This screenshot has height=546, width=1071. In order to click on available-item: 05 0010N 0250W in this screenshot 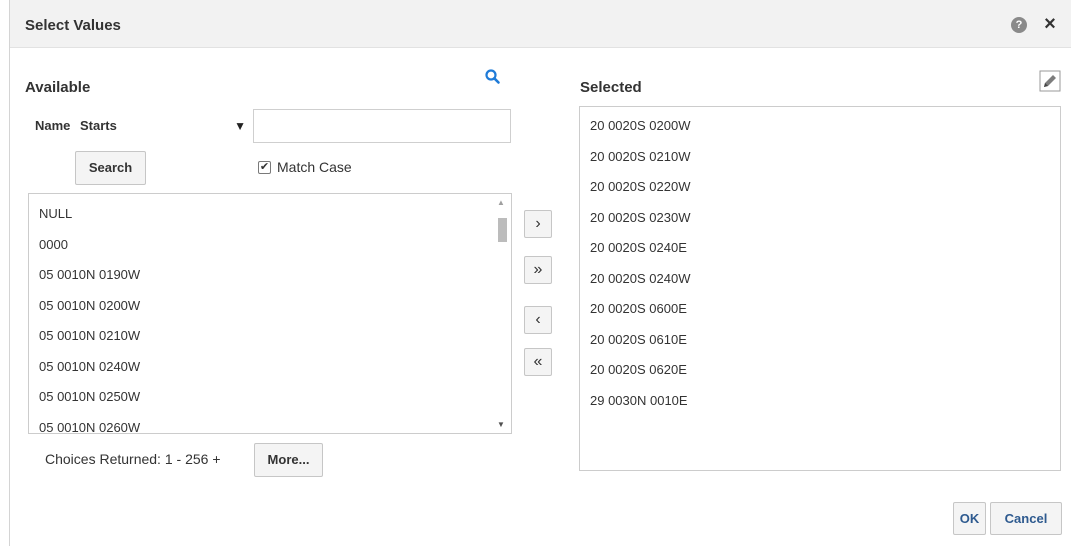, I will do `click(261, 397)`.